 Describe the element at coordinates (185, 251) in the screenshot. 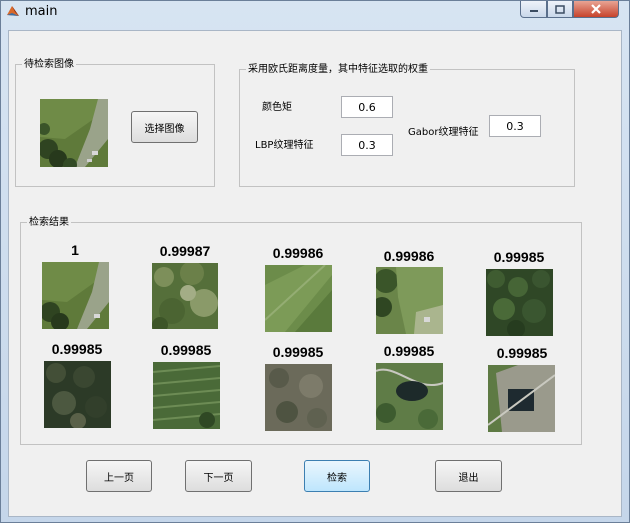

I see `result-score: 0.99987` at that location.